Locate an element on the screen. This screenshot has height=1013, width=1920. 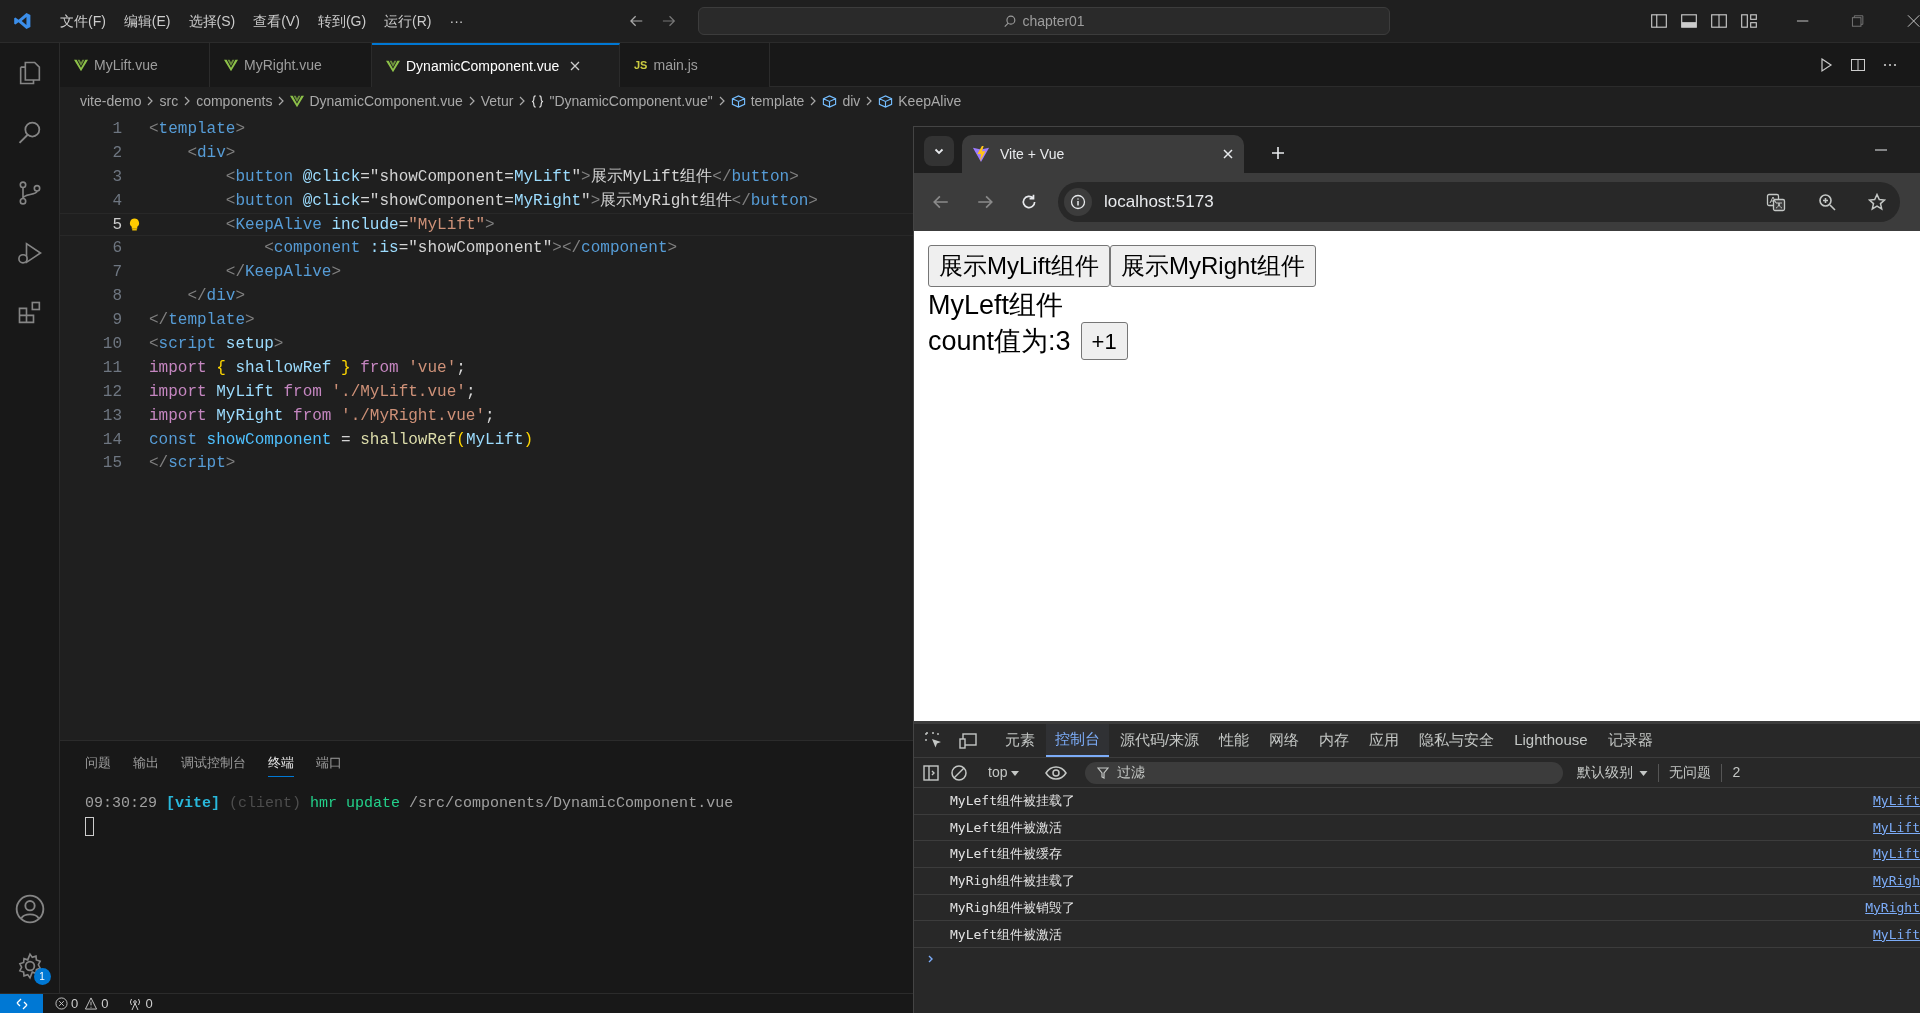
devtools-tab: Lighthouse is located at coordinates (1551, 740).